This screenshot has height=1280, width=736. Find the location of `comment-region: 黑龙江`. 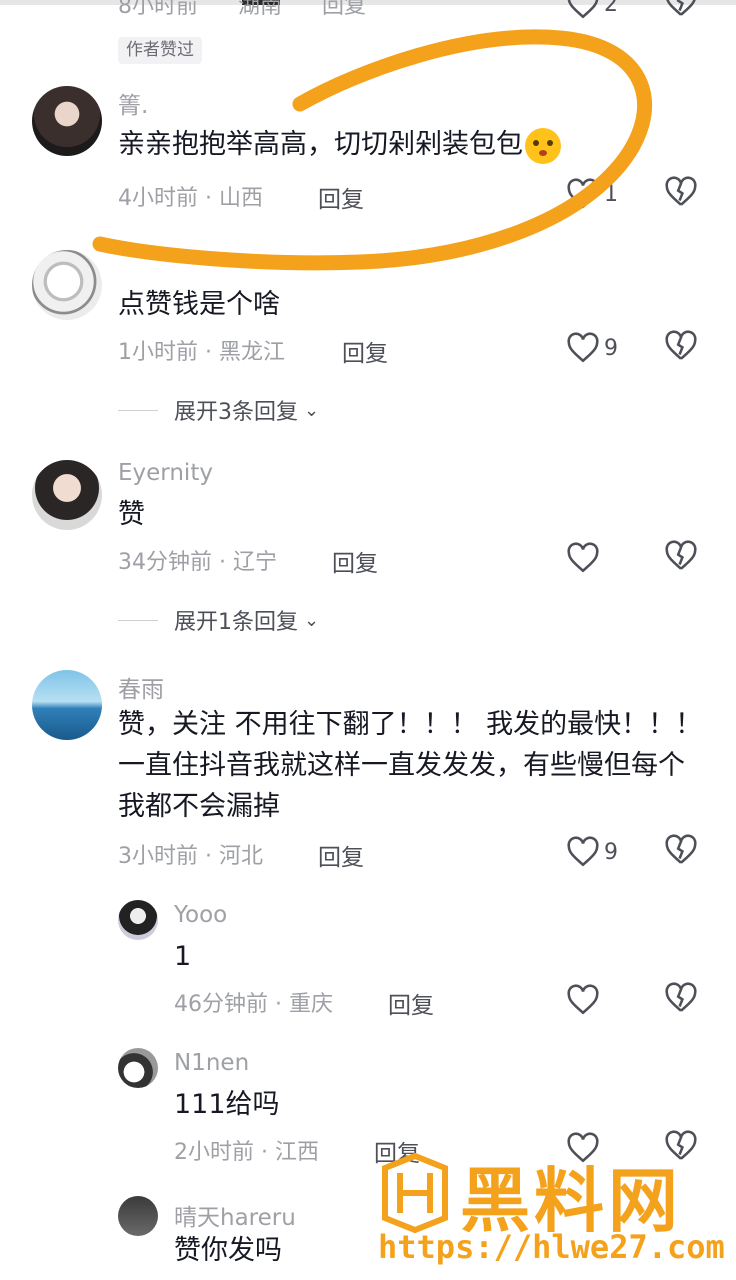

comment-region: 黑龙江 is located at coordinates (251, 352).